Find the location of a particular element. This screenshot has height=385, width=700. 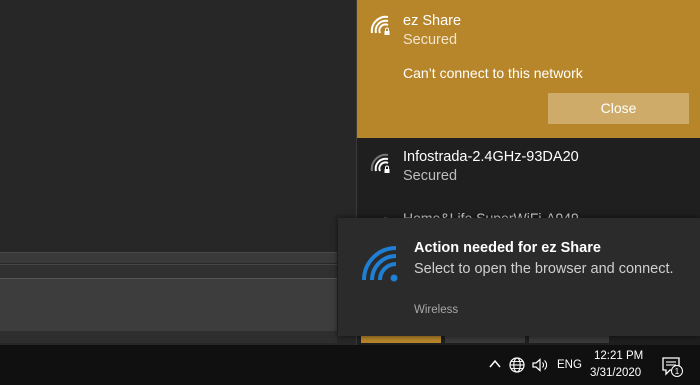

network-name: ez Share is located at coordinates (432, 21).